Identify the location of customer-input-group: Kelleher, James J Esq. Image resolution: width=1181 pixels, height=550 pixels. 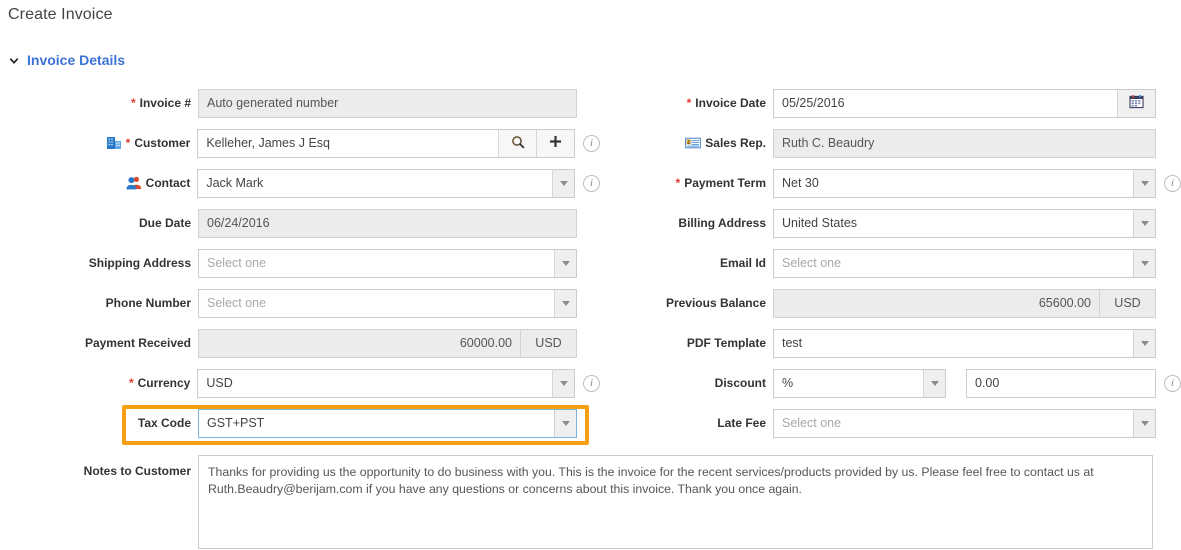
(386, 143).